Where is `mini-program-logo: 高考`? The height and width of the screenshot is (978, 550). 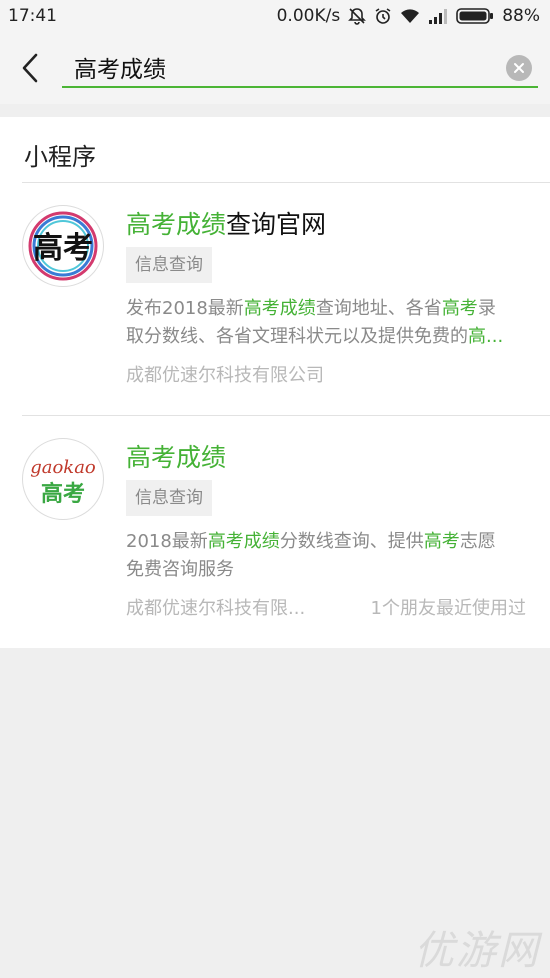
mini-program-logo: 高考 is located at coordinates (63, 246).